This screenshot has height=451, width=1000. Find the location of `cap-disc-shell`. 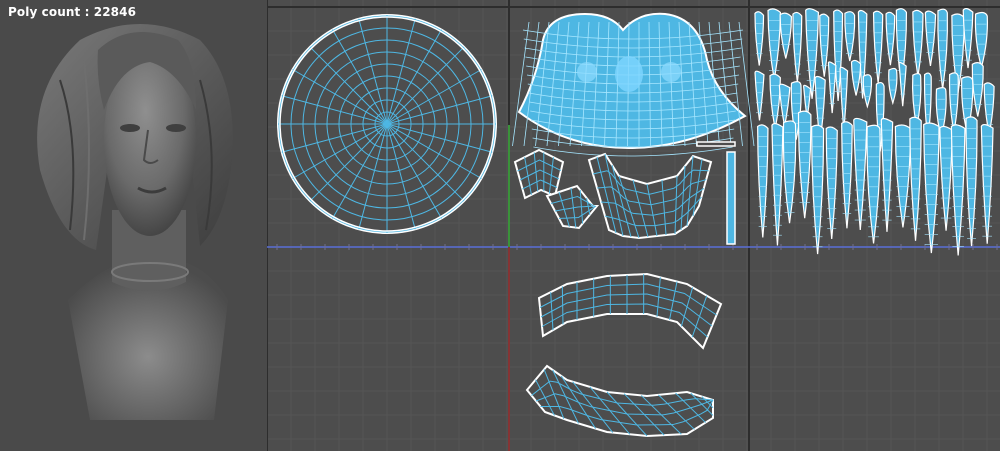

cap-disc-shell is located at coordinates (387, 124).